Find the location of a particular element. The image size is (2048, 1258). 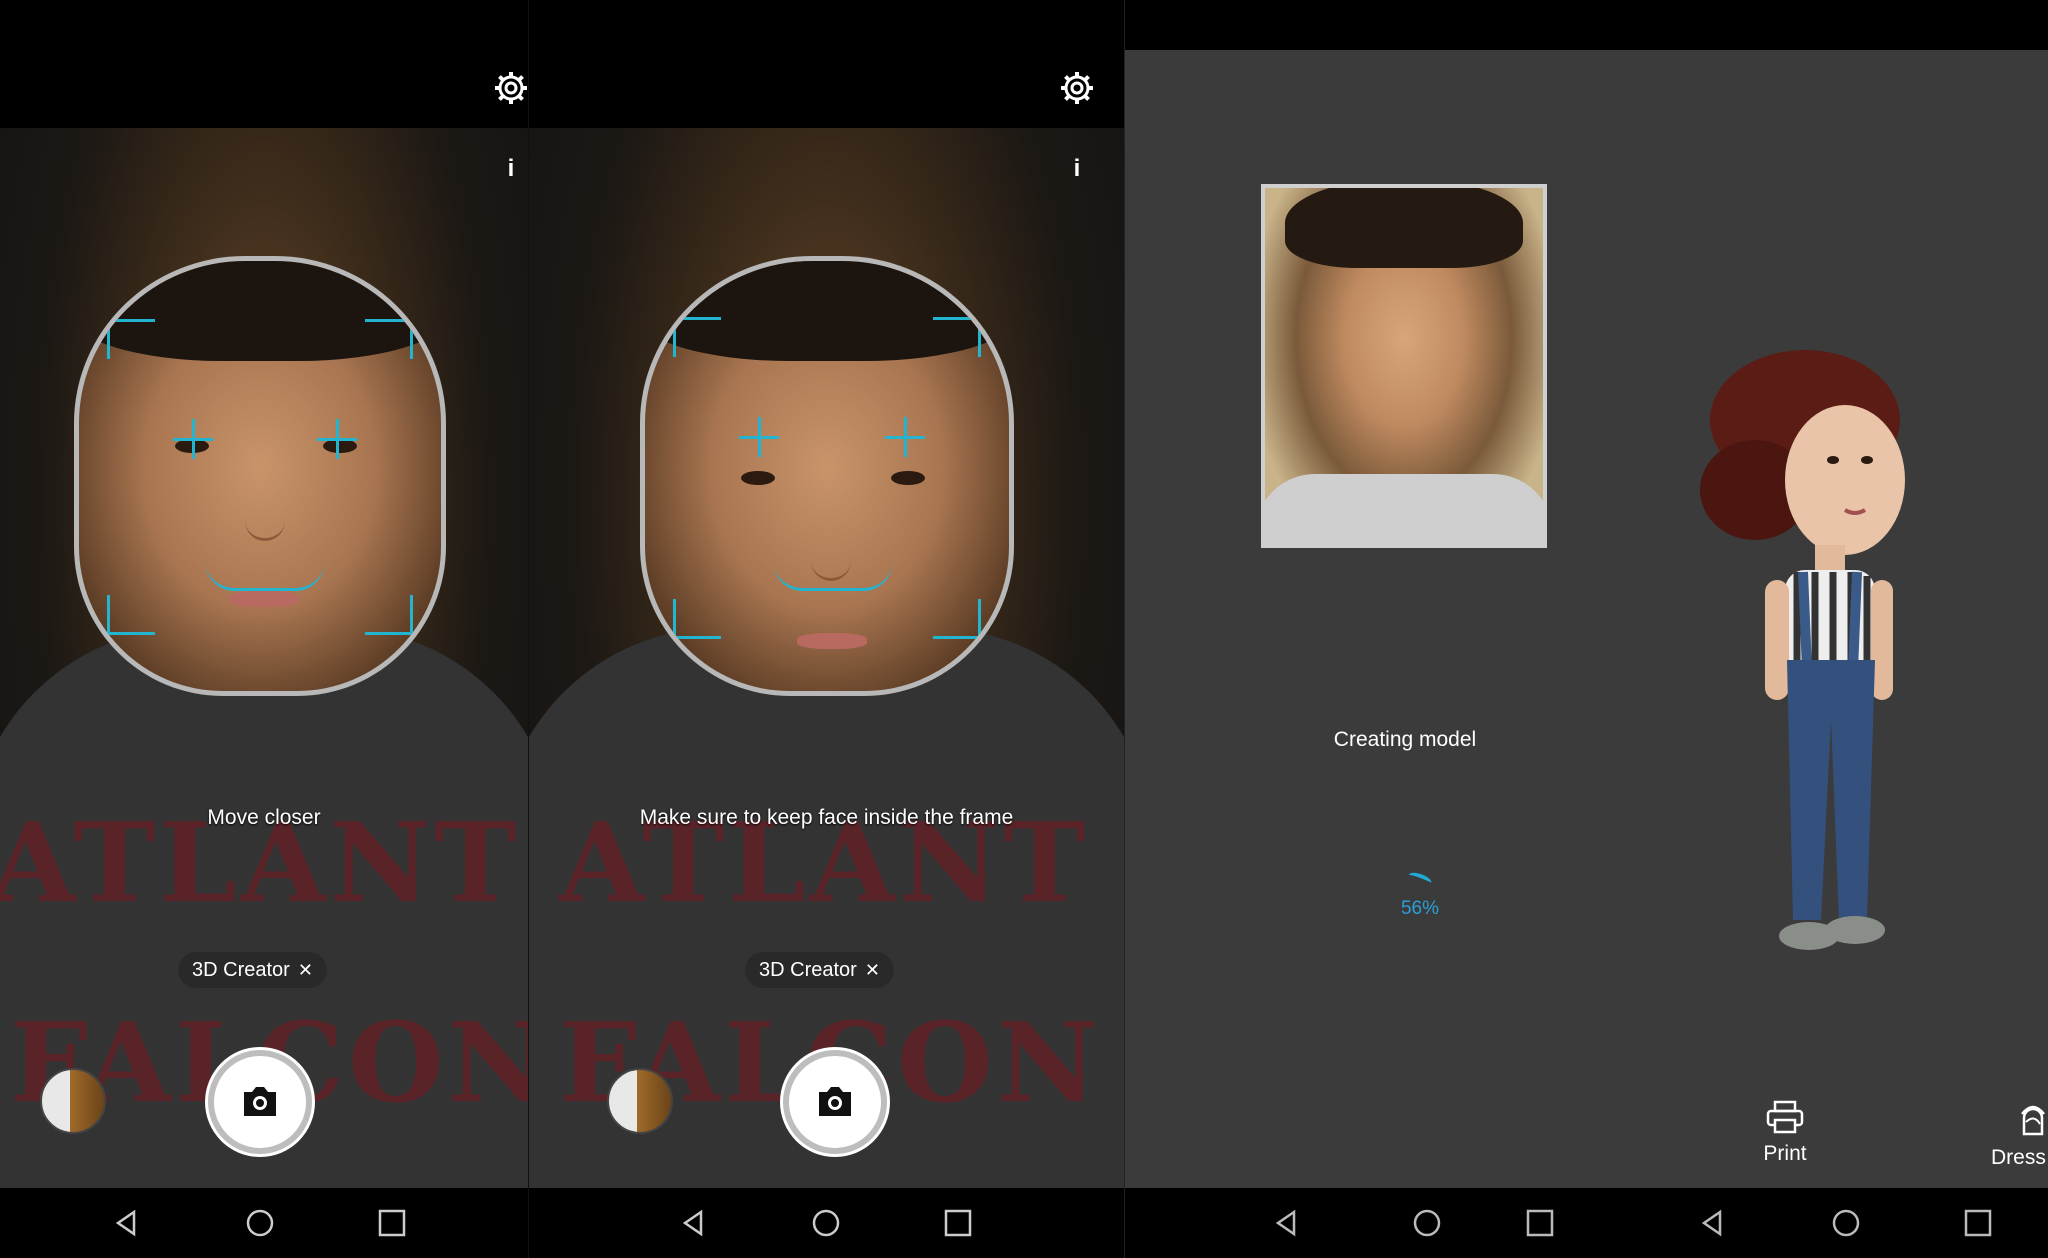

print-button: Print is located at coordinates (1785, 1133).